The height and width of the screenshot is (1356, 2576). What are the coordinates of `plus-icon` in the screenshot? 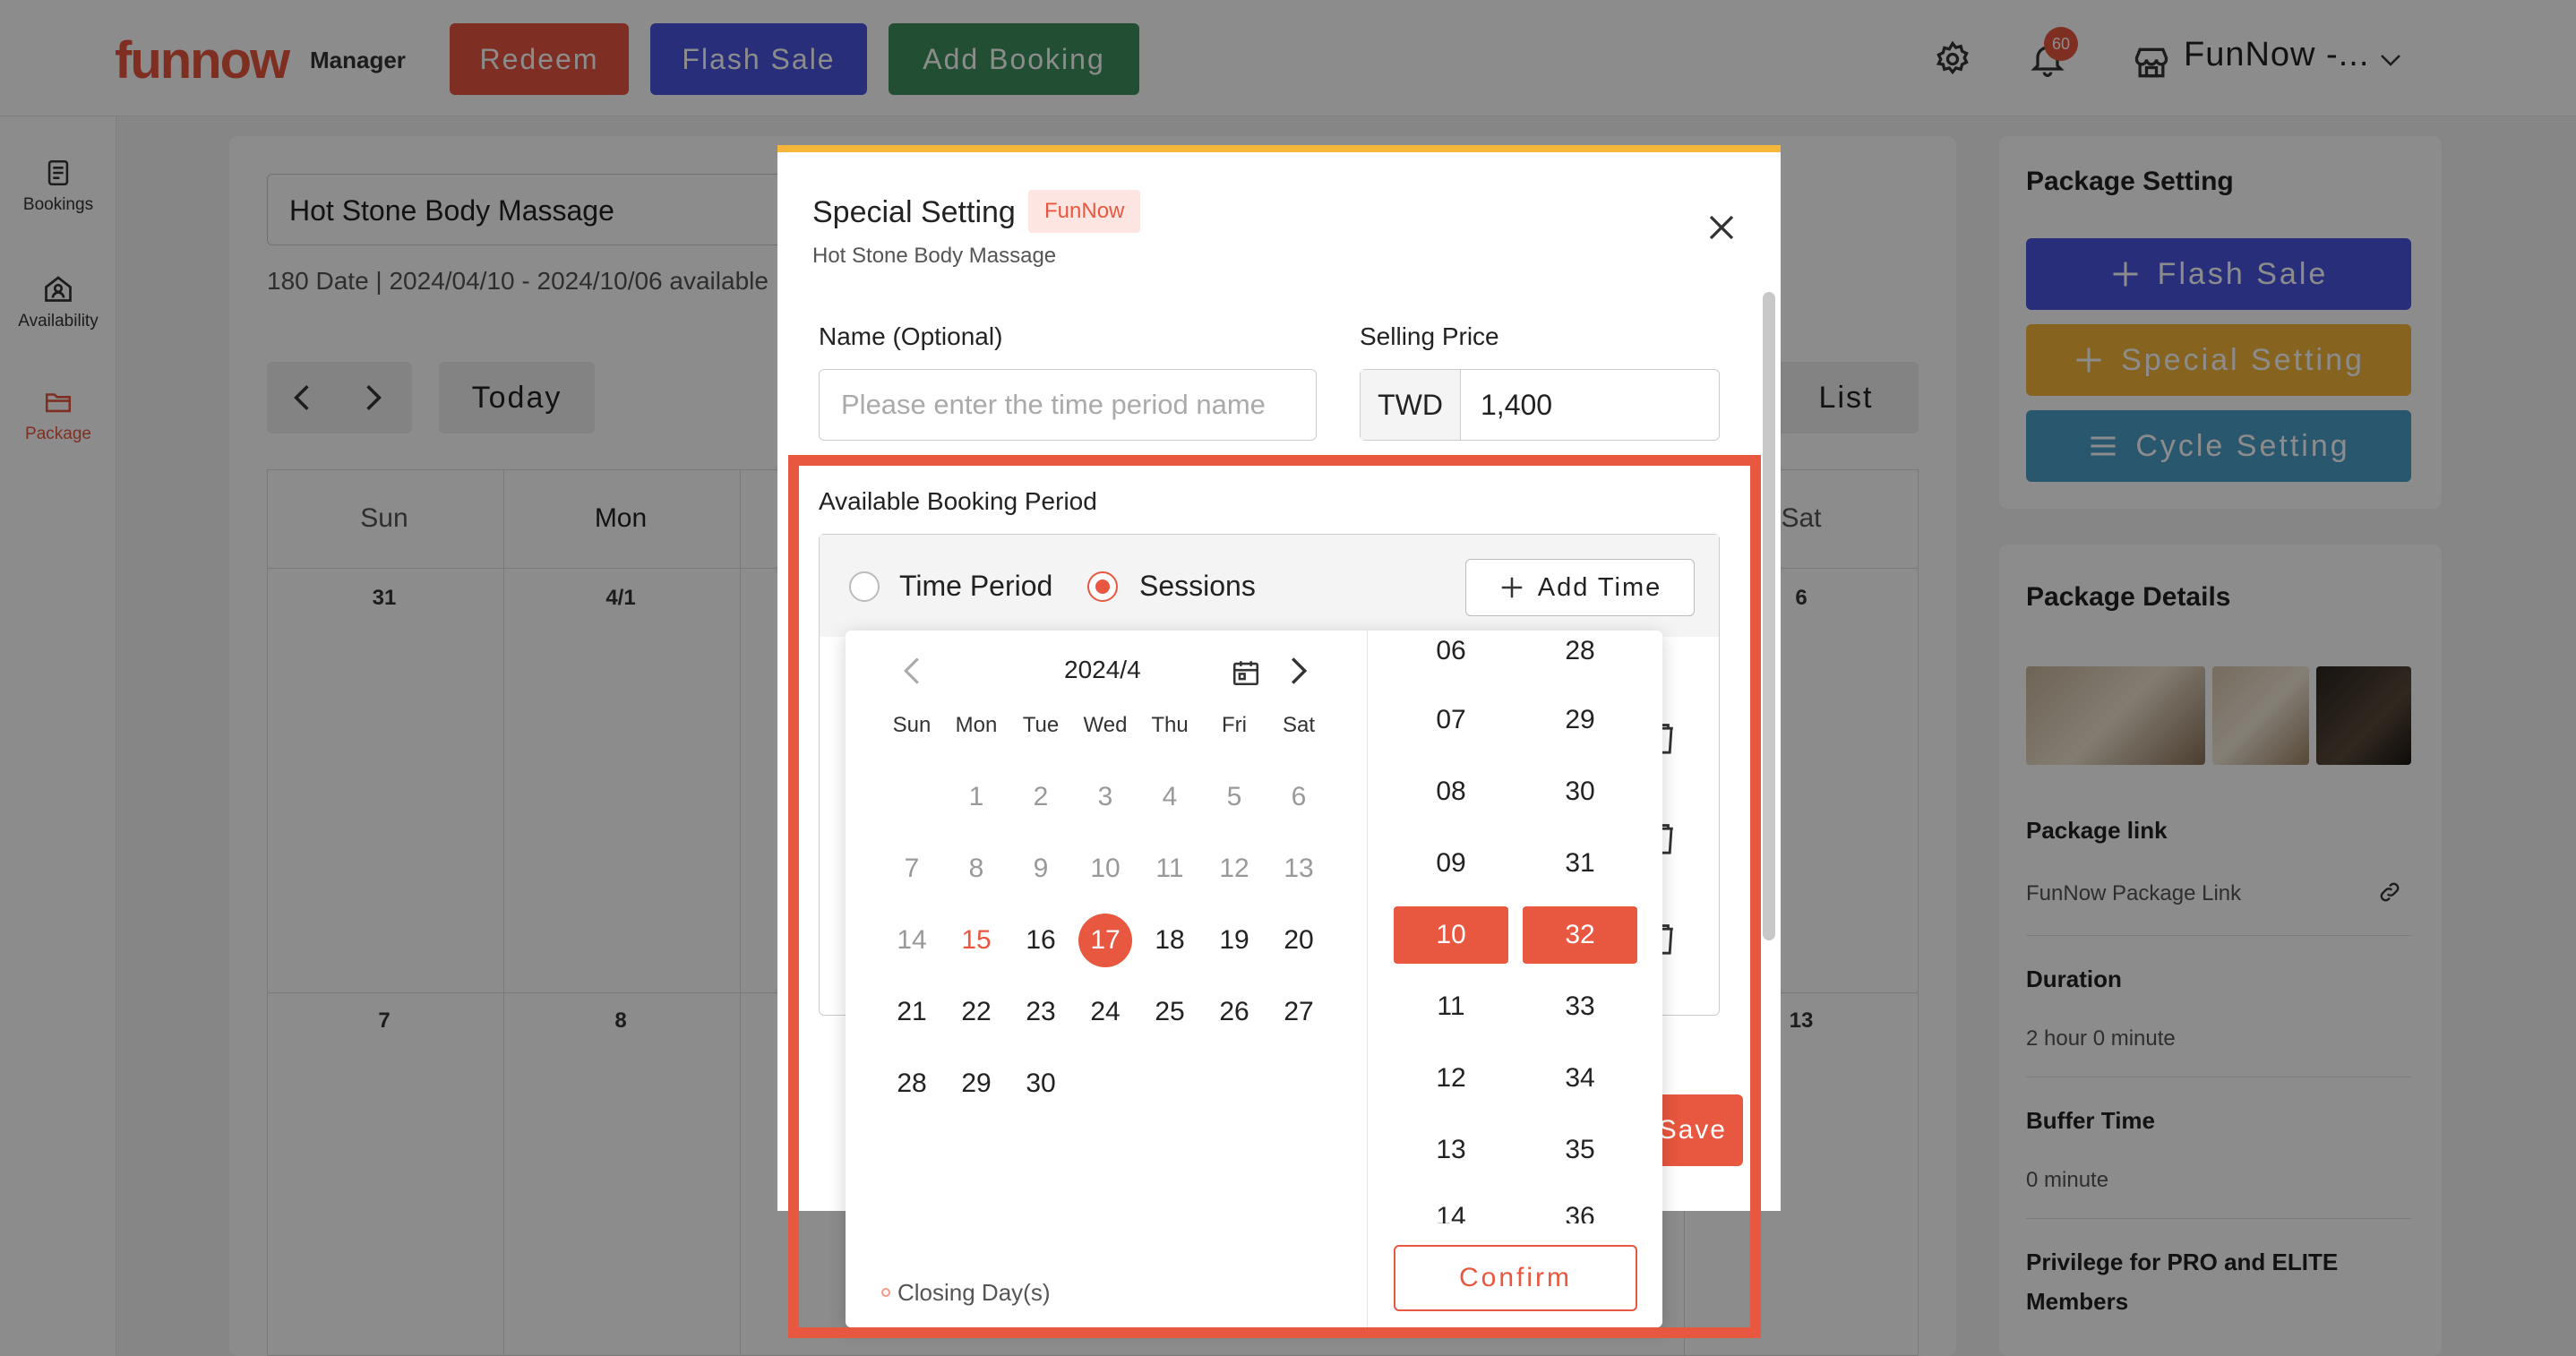 It's located at (1511, 587).